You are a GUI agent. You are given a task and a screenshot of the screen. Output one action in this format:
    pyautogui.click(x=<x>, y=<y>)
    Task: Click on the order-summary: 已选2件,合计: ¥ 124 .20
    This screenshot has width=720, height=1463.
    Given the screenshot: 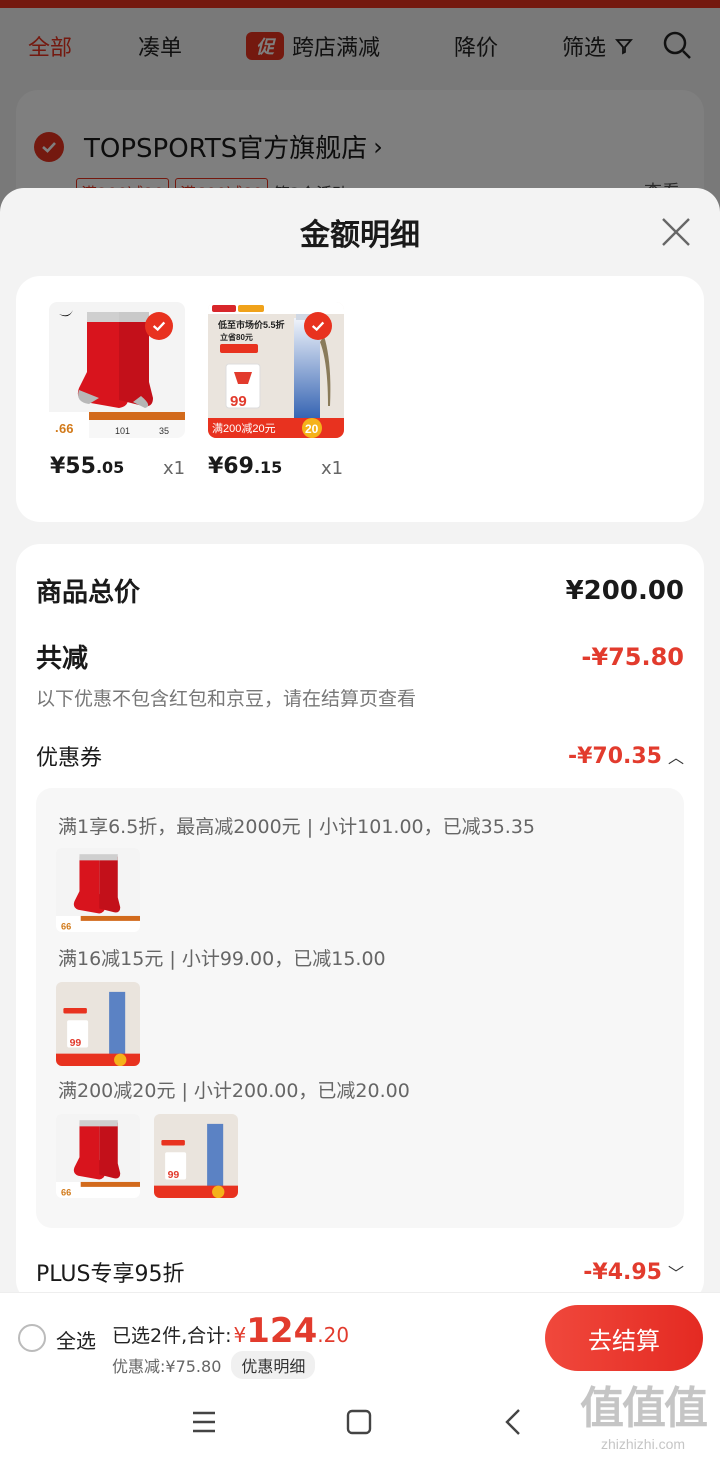 What is the action you would take?
    pyautogui.click(x=230, y=1331)
    